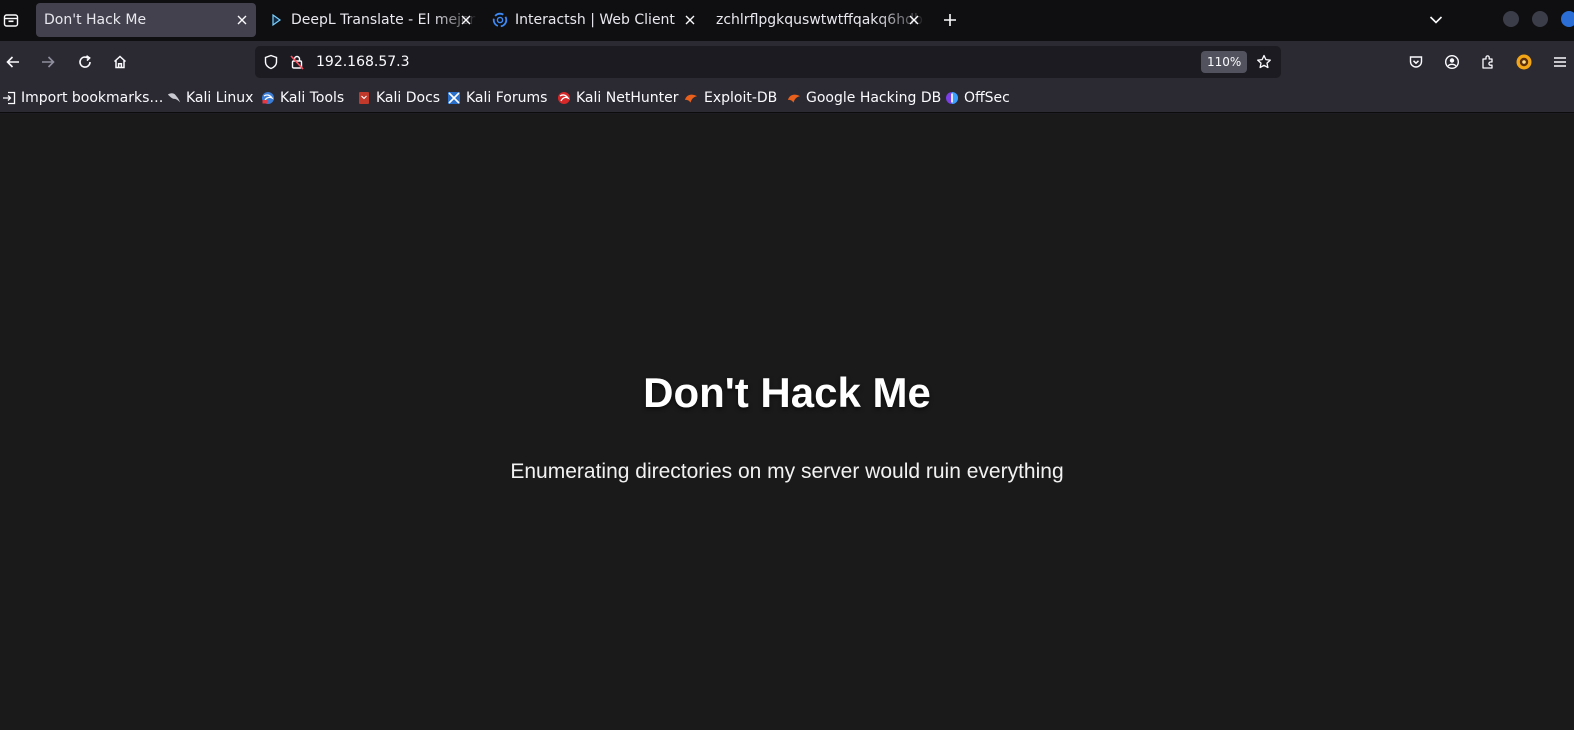 Image resolution: width=1574 pixels, height=730 pixels. Describe the element at coordinates (312, 98) in the screenshot. I see `bookmark-label: Kali Tools` at that location.